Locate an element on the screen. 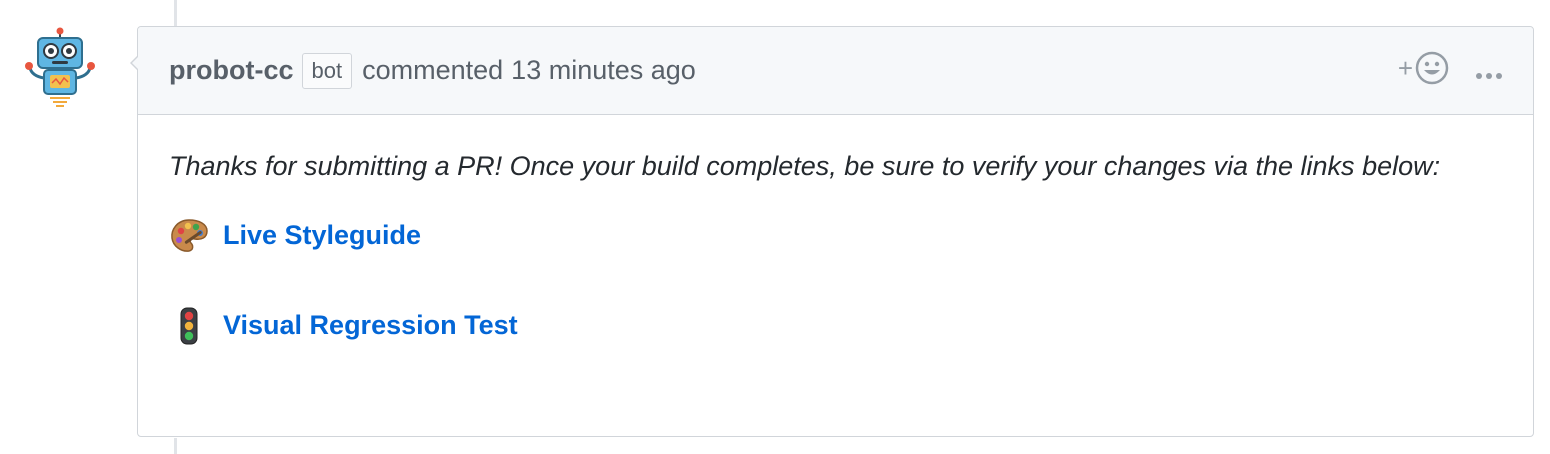 The image size is (1550, 454). comment-meta: commented 13 minutes ago is located at coordinates (529, 70).